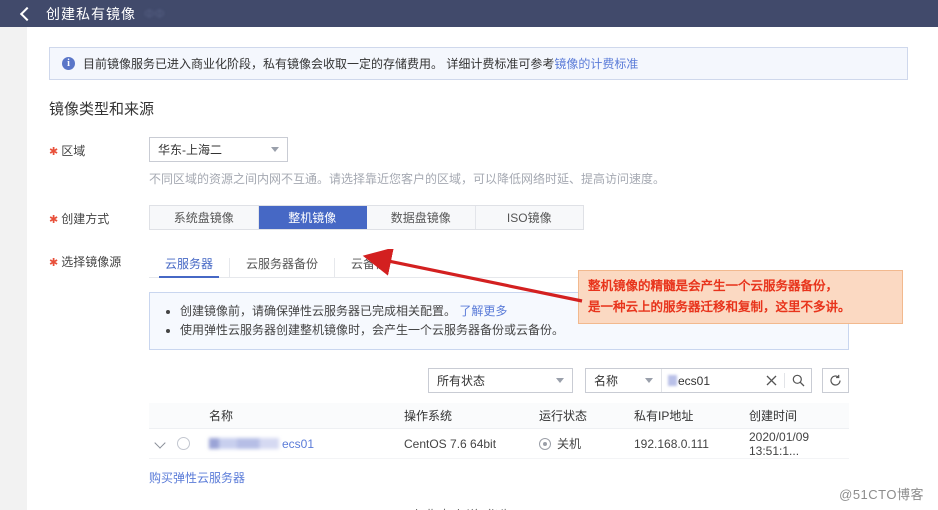 The height and width of the screenshot is (510, 938). I want to click on create-method-field: 系统盘镜像 整机镜像 数据盘镜像 ISO镜像, so click(543, 217).